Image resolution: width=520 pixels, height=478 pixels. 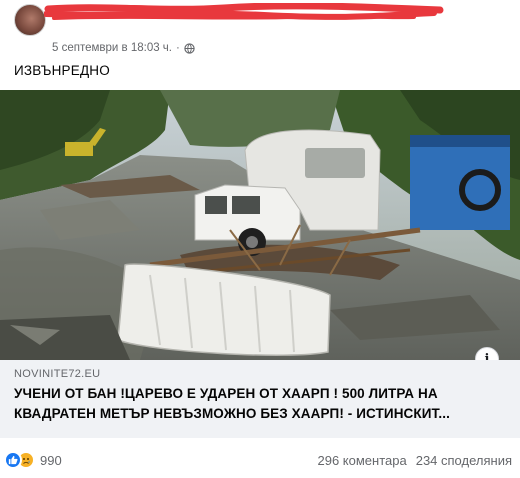 I want to click on post-meta: 5 септември в 18:03 ч. ·, so click(x=123, y=48).